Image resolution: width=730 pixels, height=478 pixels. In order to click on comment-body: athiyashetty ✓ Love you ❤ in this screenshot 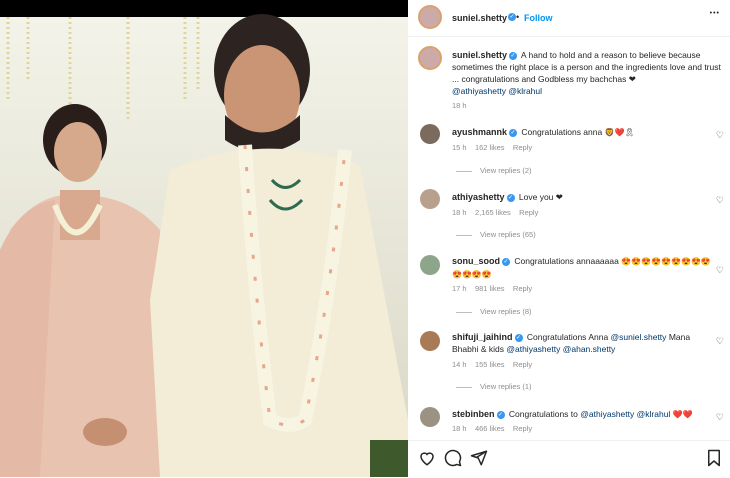, I will do `click(507, 197)`.